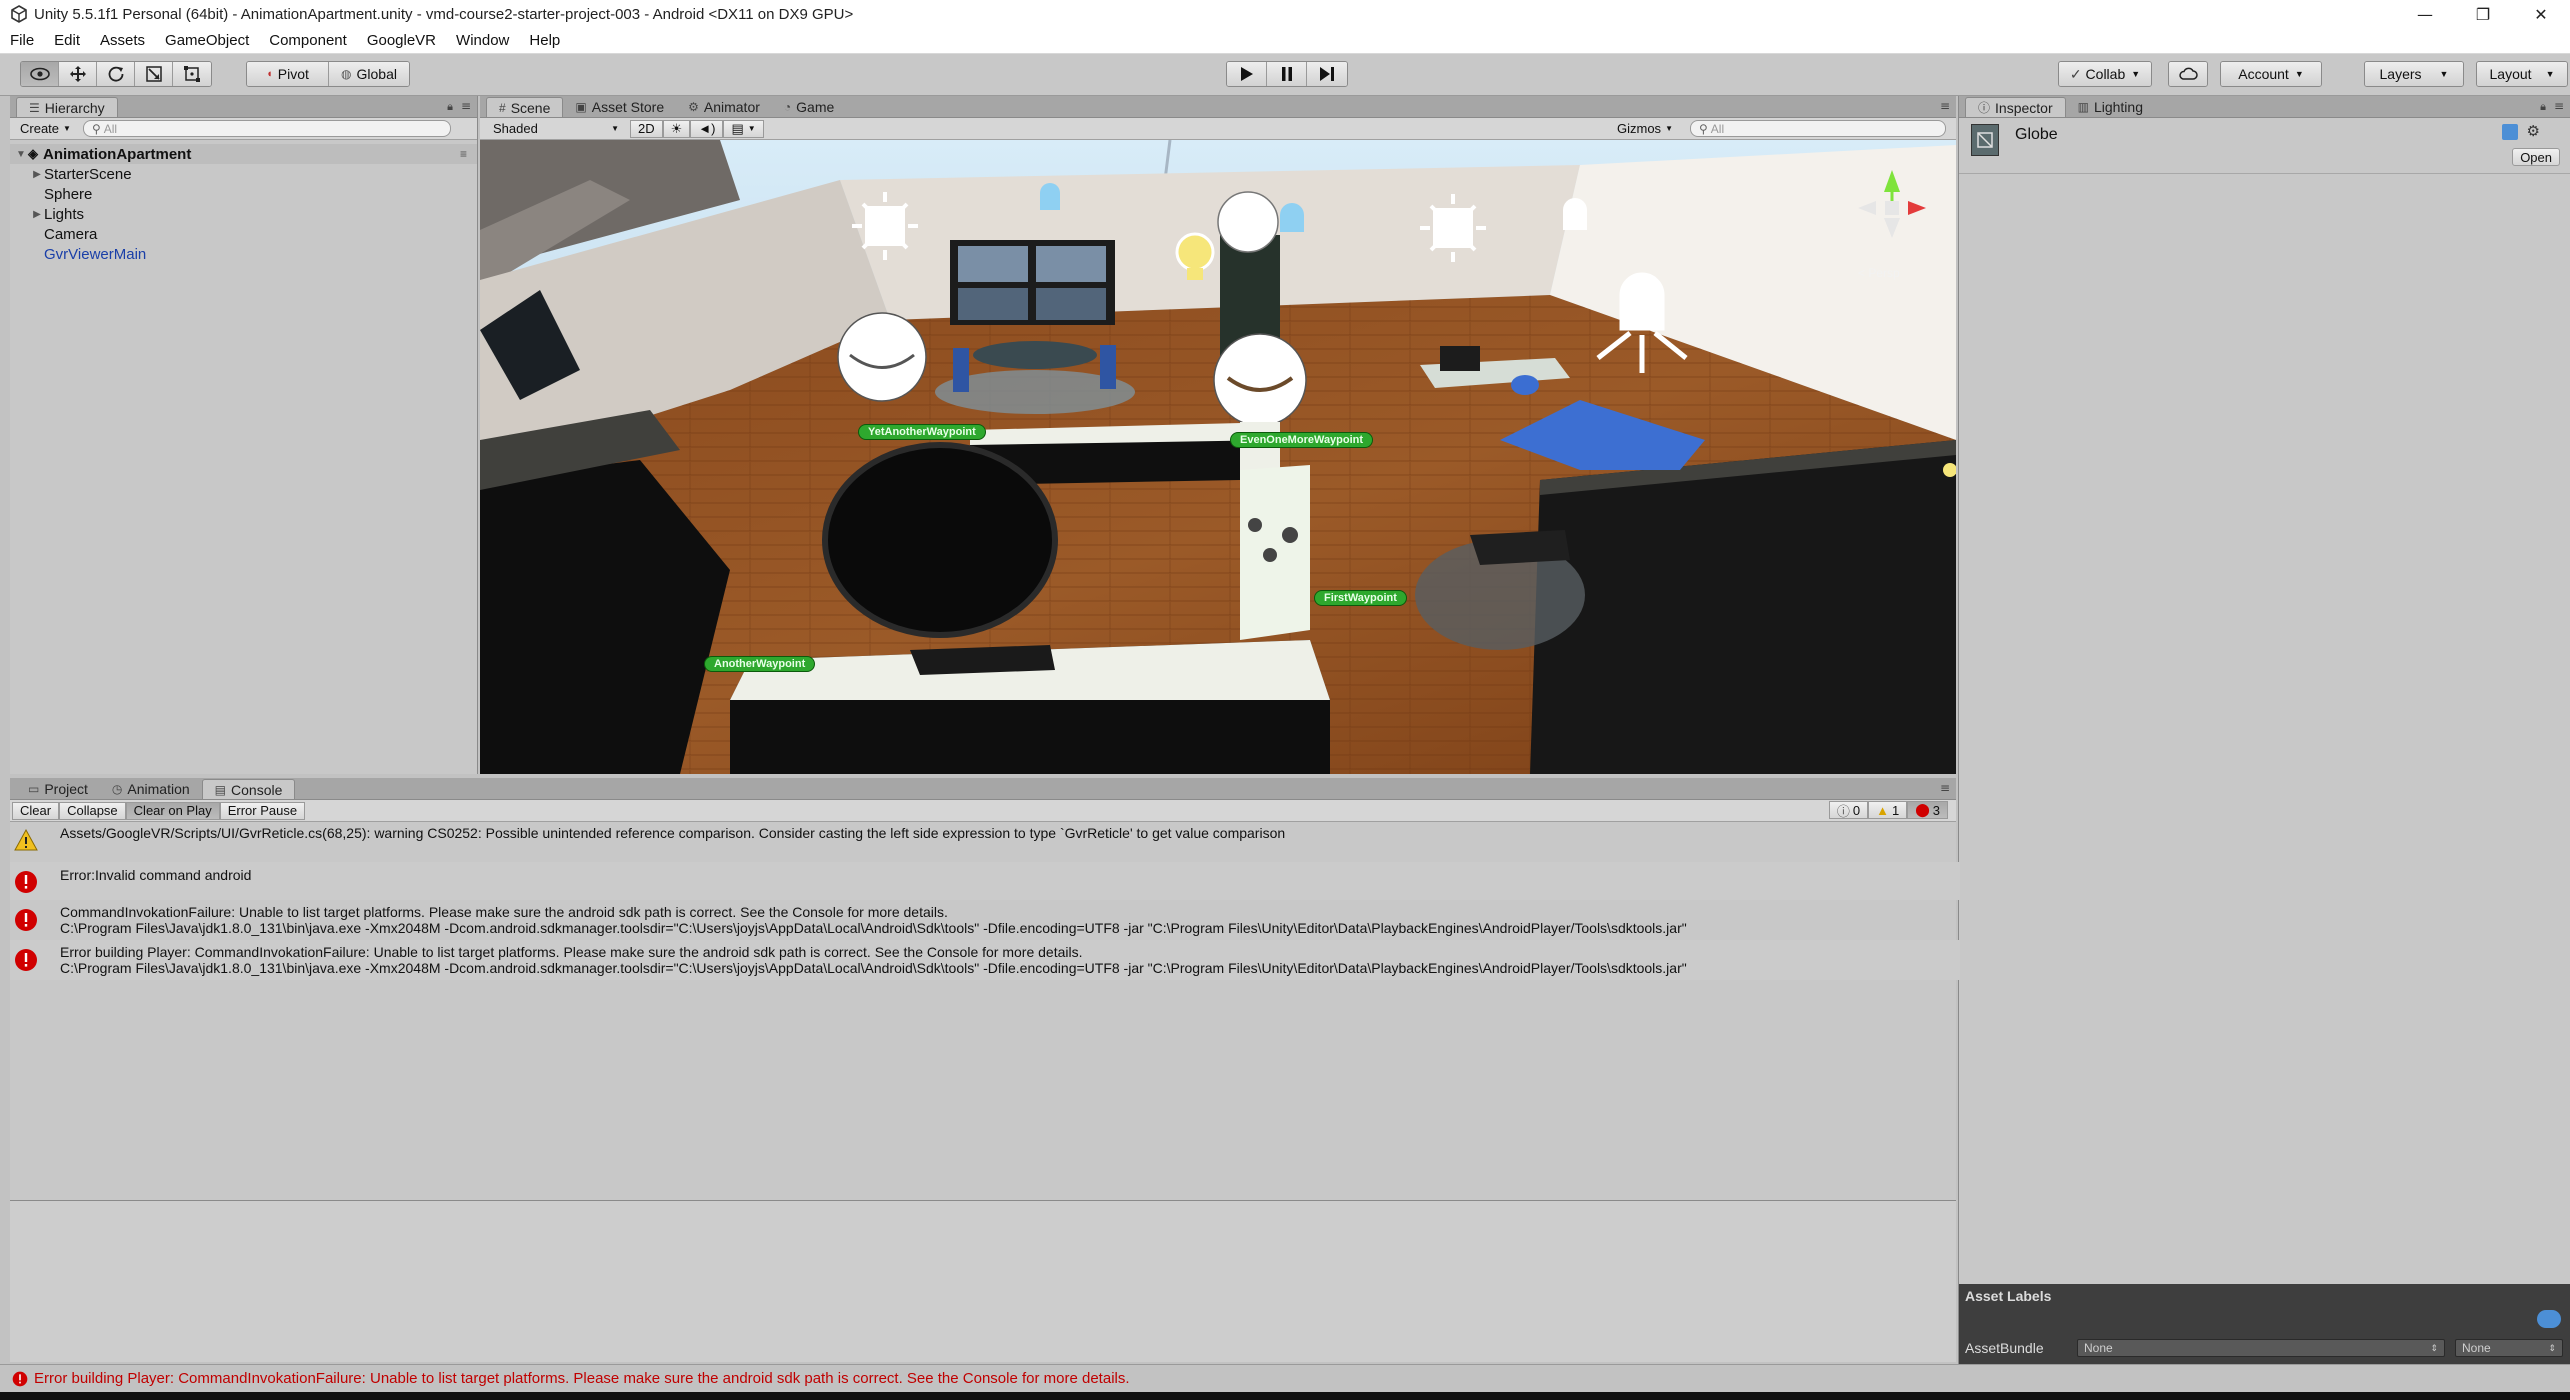 The image size is (2570, 1400). What do you see at coordinates (2271, 74) in the screenshot?
I see `account-dropdown: Account ▼` at bounding box center [2271, 74].